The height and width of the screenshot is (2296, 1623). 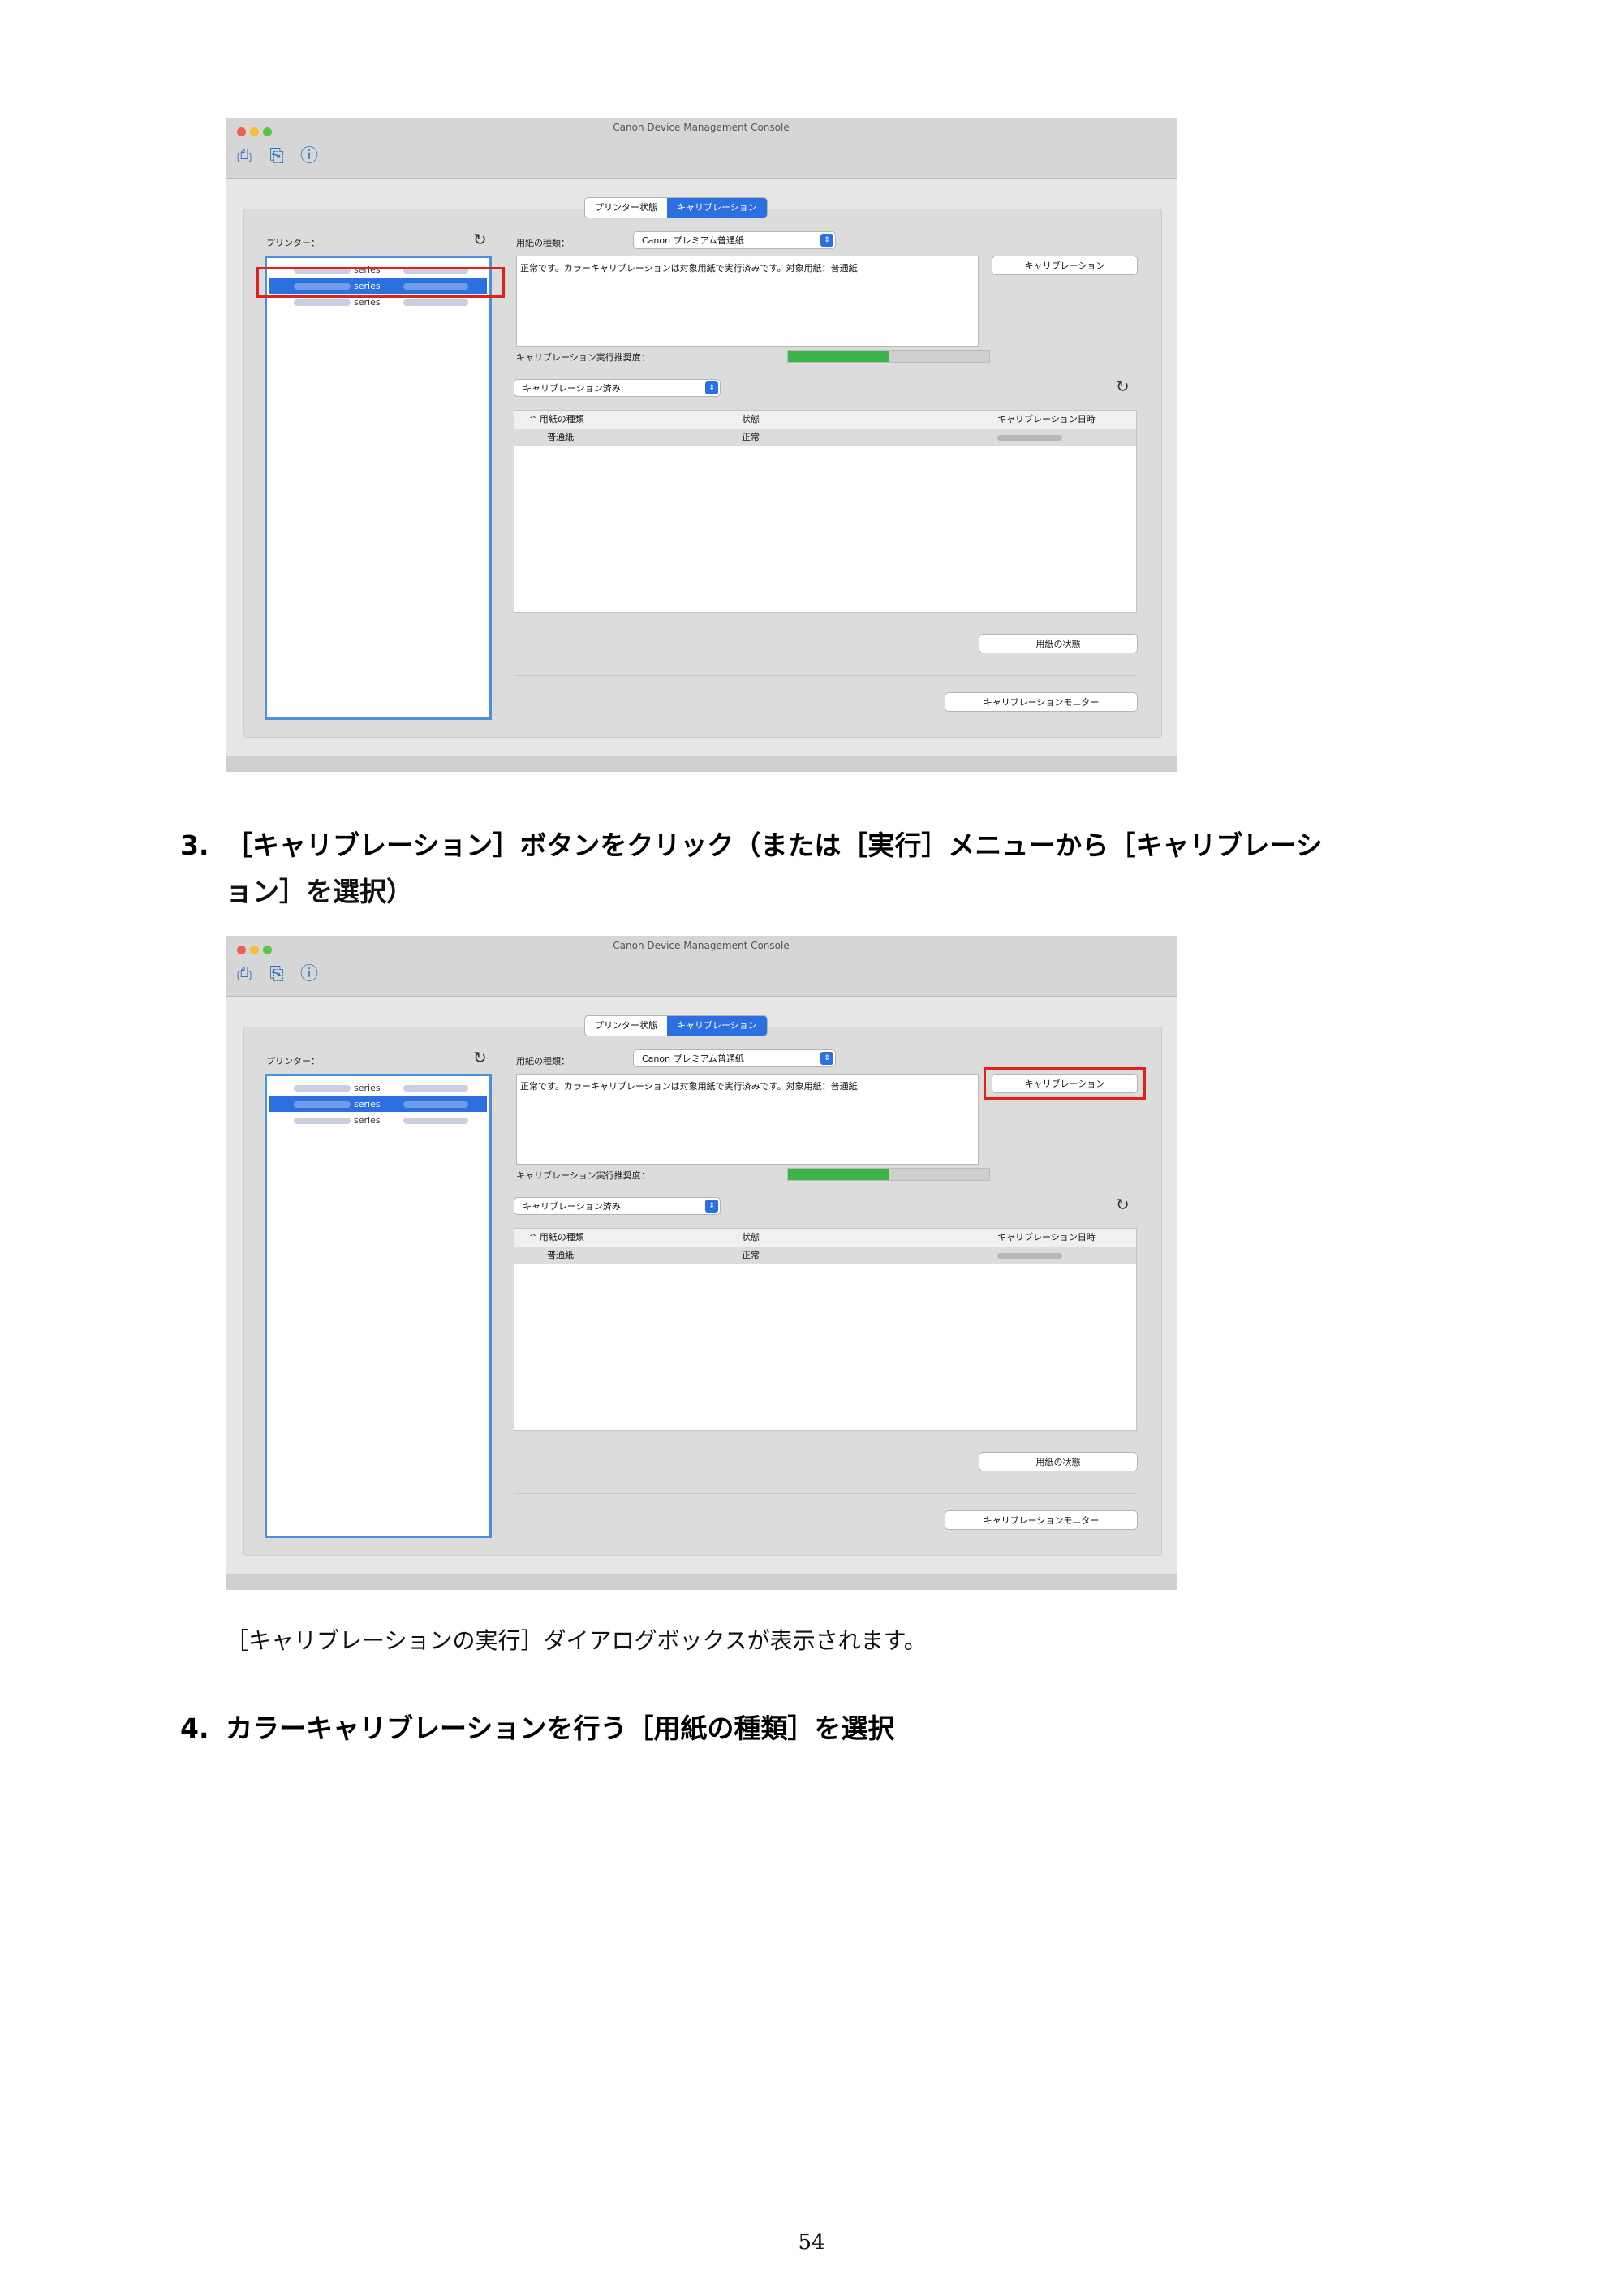 What do you see at coordinates (319, 891) in the screenshot?
I see `step-3-line-2: ョン］を選択）` at bounding box center [319, 891].